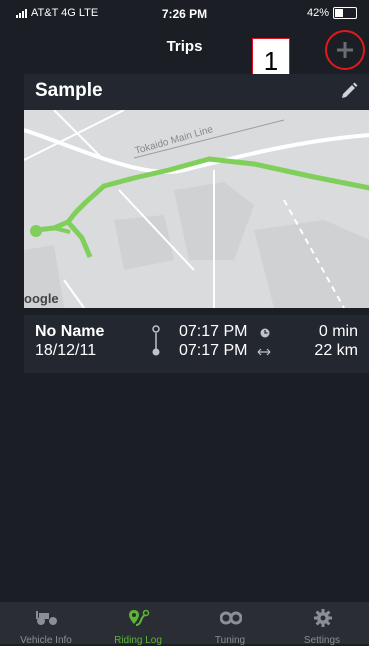  I want to click on tab-label: Settings, so click(322, 640).